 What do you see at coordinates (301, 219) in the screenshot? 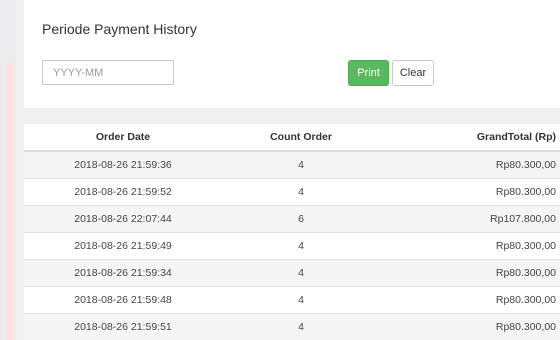
I see `count-order-cell: 6` at bounding box center [301, 219].